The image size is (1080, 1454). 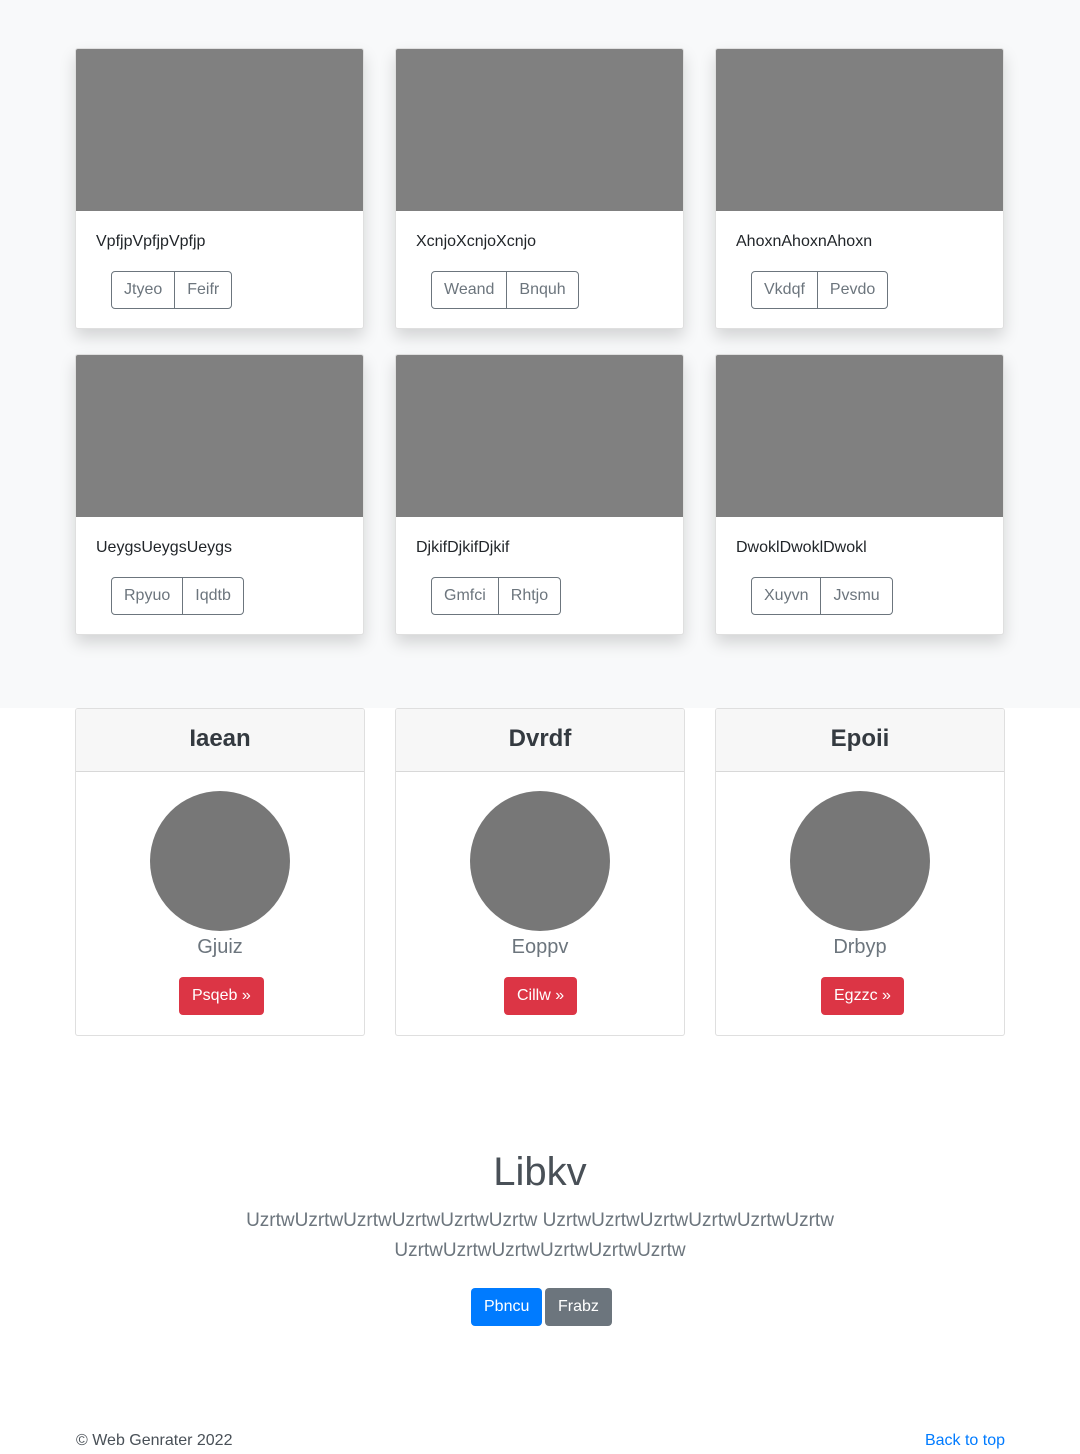 I want to click on card-edit-button: Pevdo, so click(x=852, y=290).